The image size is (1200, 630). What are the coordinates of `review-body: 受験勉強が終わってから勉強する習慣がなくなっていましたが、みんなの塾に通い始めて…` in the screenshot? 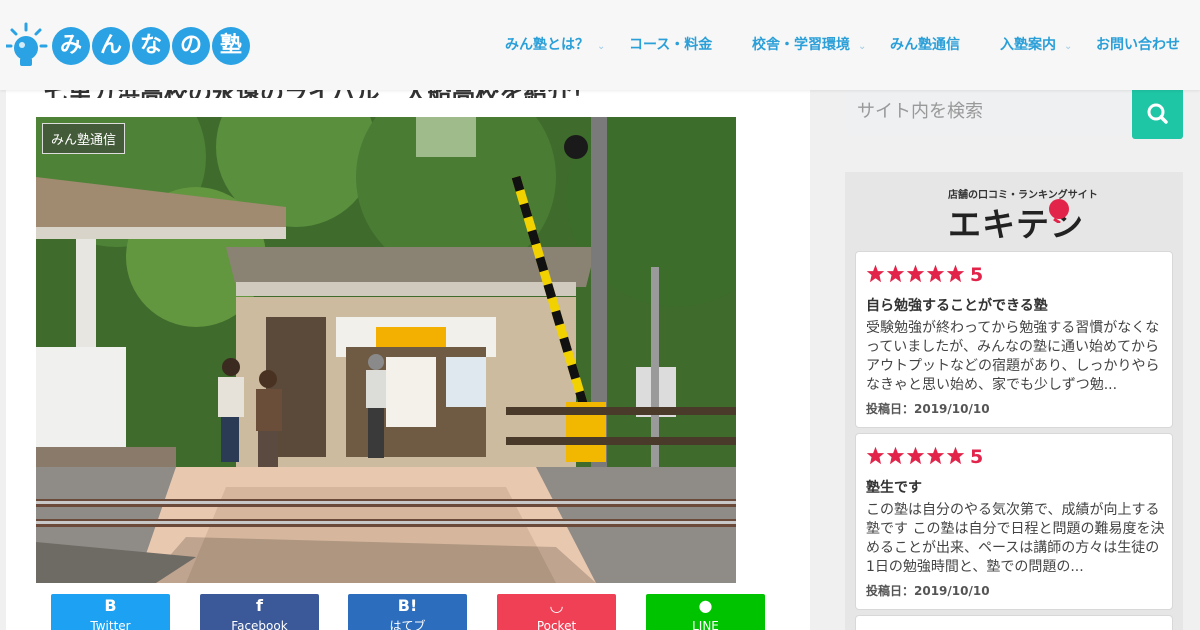 It's located at (1013, 356).